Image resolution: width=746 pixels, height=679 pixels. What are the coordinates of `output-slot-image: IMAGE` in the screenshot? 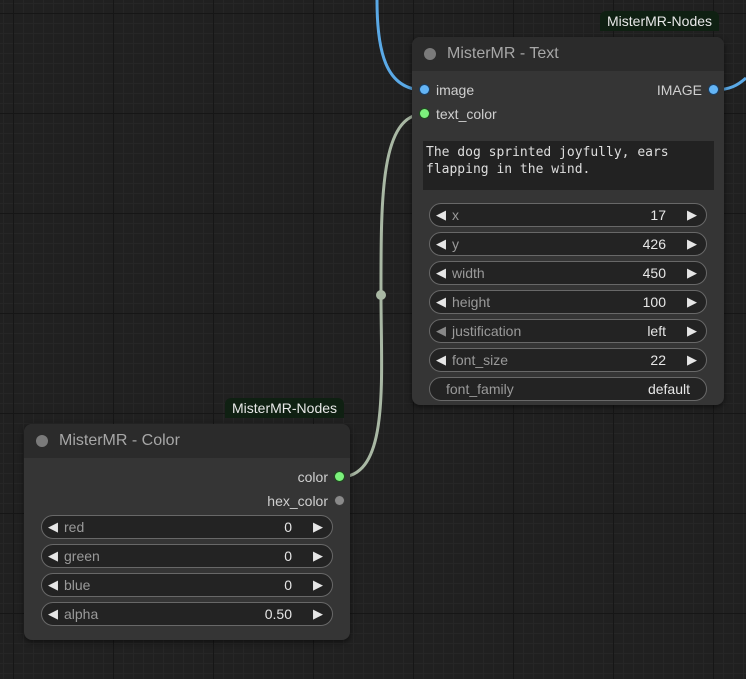 It's located at (664, 90).